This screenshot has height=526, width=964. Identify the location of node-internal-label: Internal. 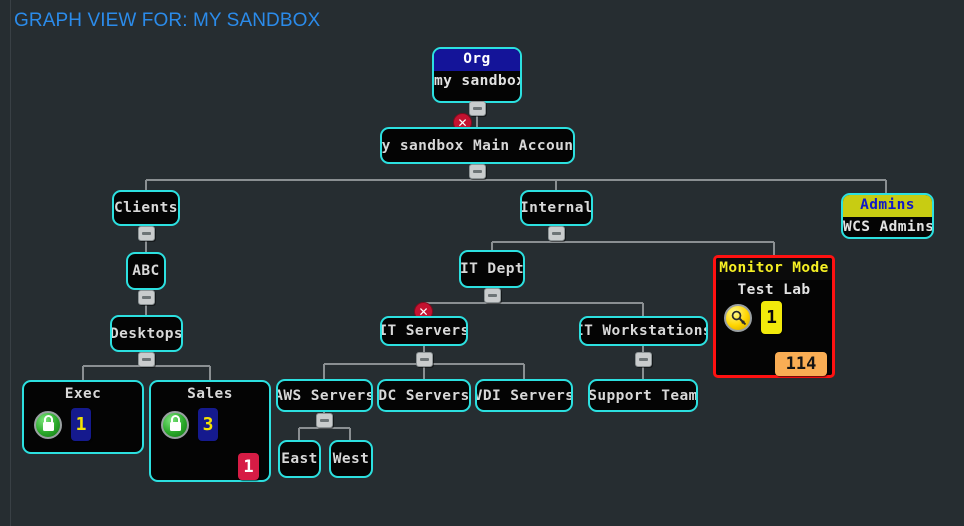
(556, 208).